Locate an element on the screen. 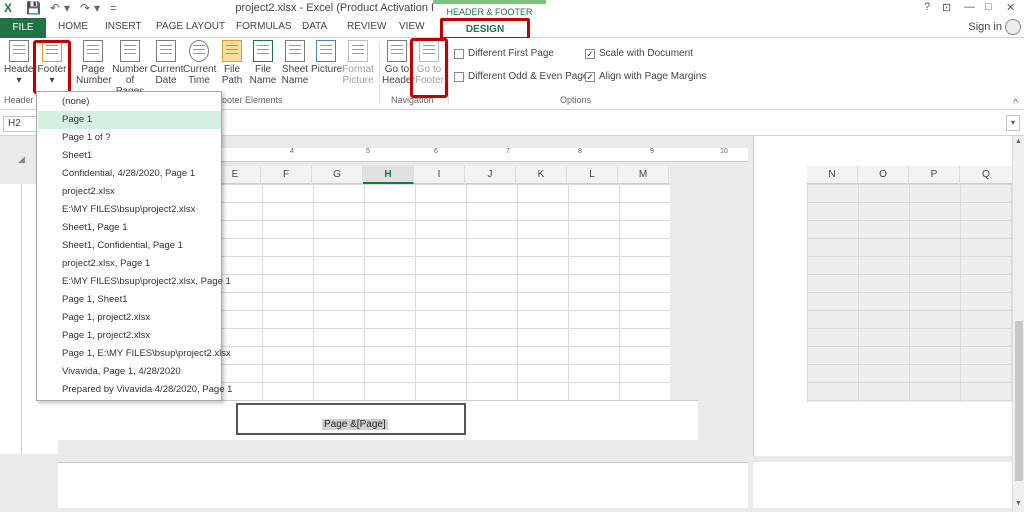  tab-design: DESIGN is located at coordinates (485, 29).